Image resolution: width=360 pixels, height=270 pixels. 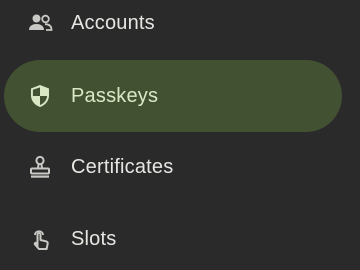 I want to click on people-icon, so click(x=40, y=23).